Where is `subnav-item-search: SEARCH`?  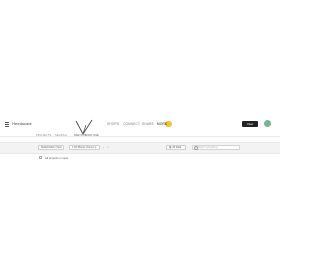 subnav-item-search: SEARCH is located at coordinates (61, 135).